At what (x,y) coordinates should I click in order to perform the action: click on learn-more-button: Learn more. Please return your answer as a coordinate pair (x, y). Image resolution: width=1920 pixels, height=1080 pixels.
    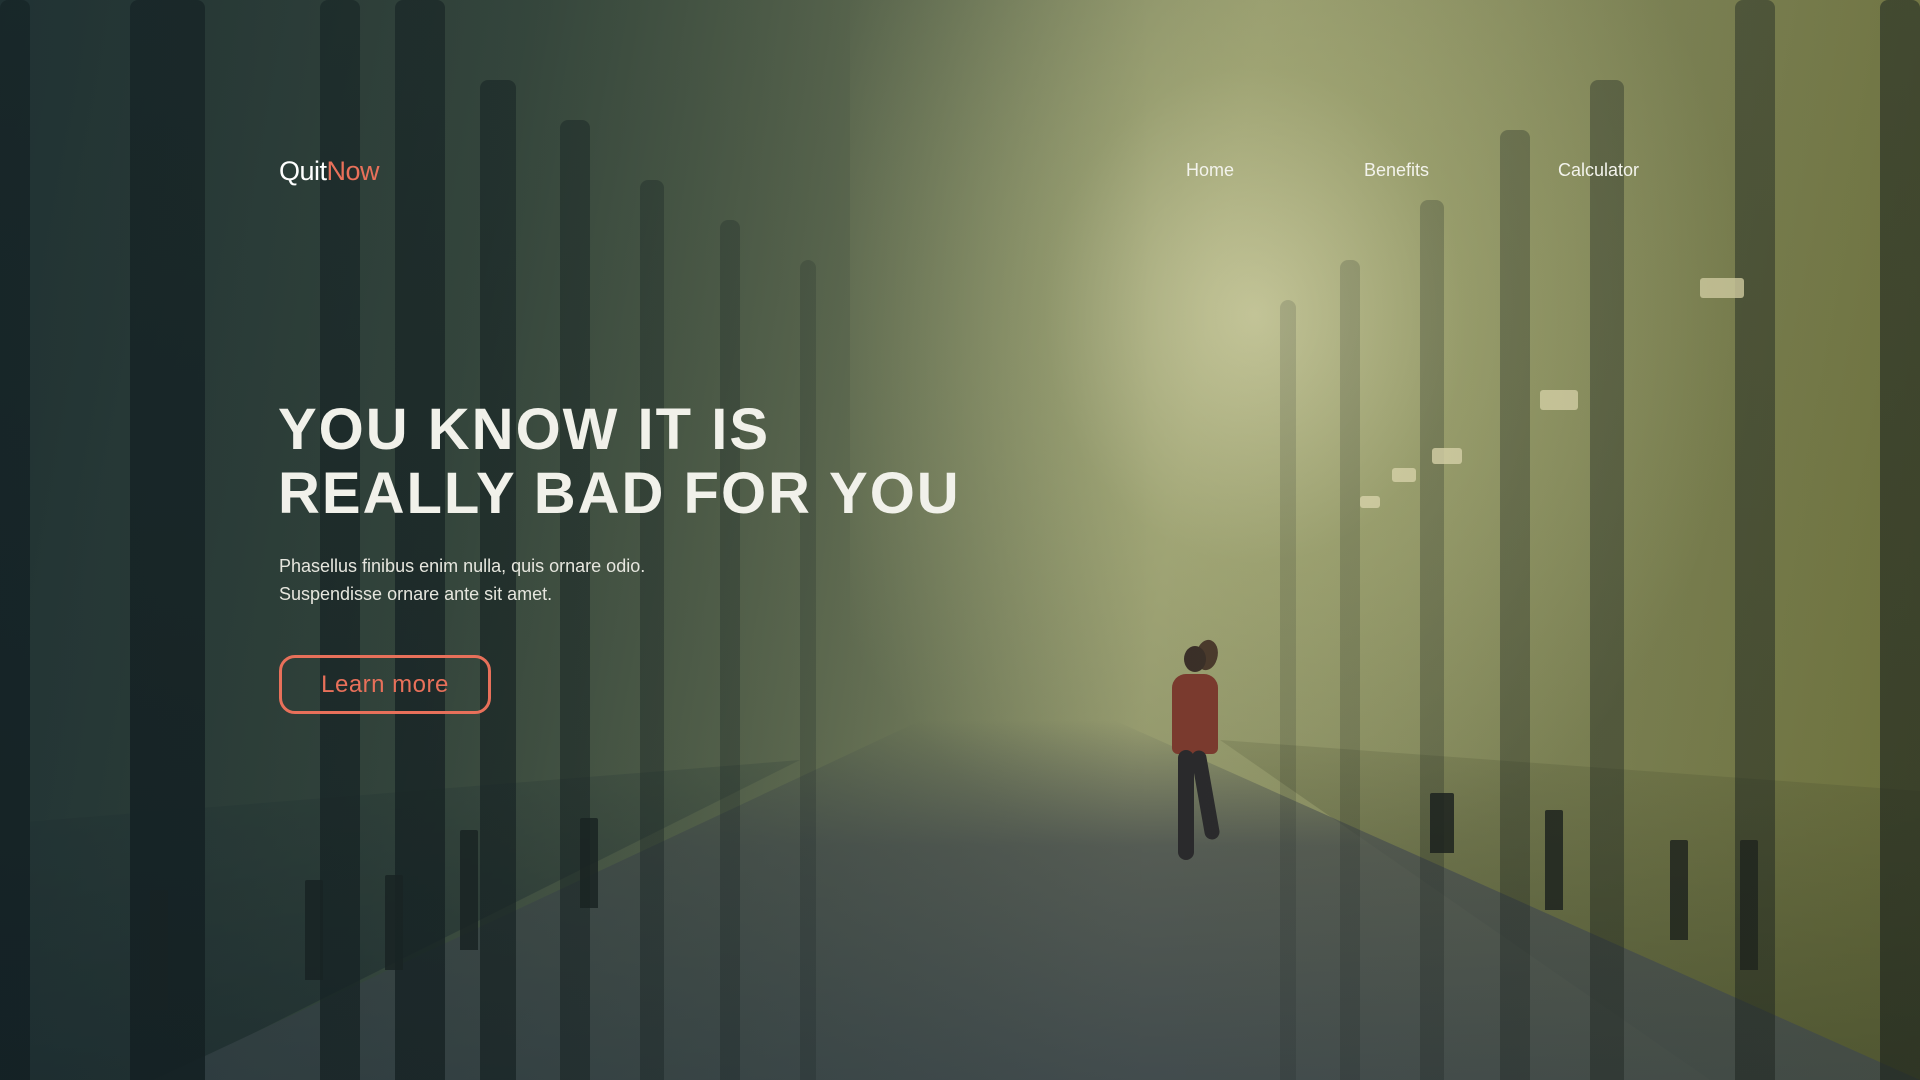
    Looking at the image, I should click on (385, 684).